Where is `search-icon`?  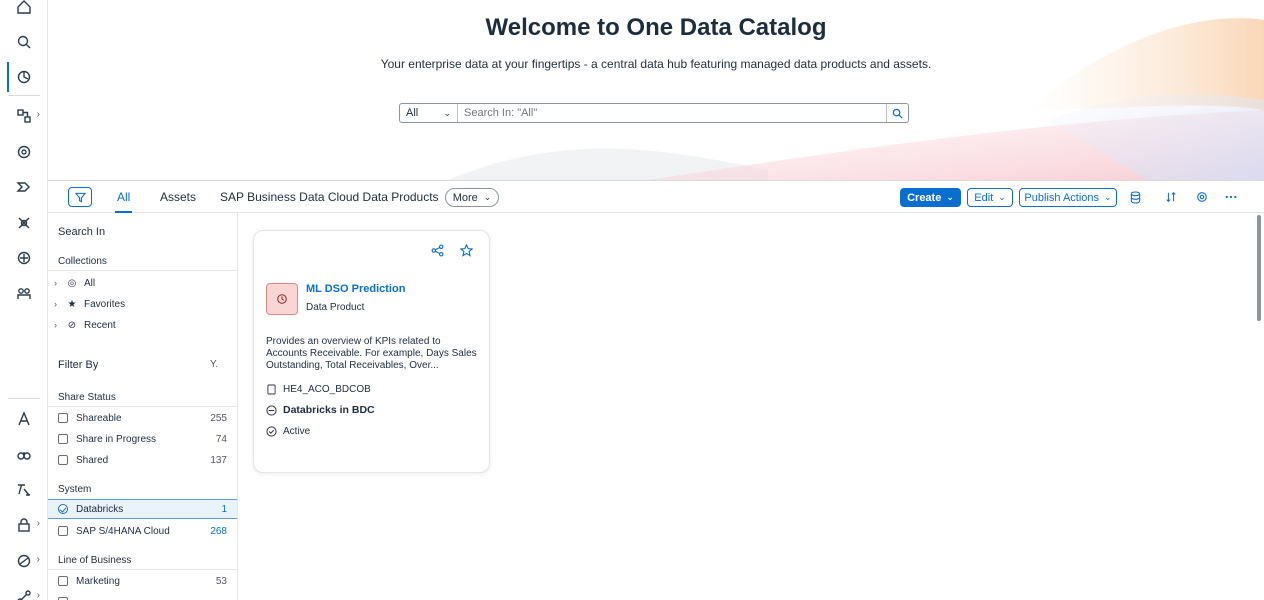 search-icon is located at coordinates (897, 113).